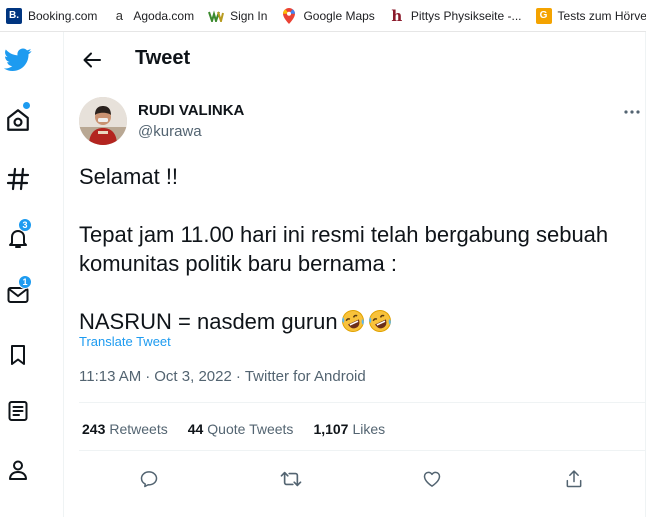 This screenshot has width=646, height=517. I want to click on share-button, so click(574, 479).